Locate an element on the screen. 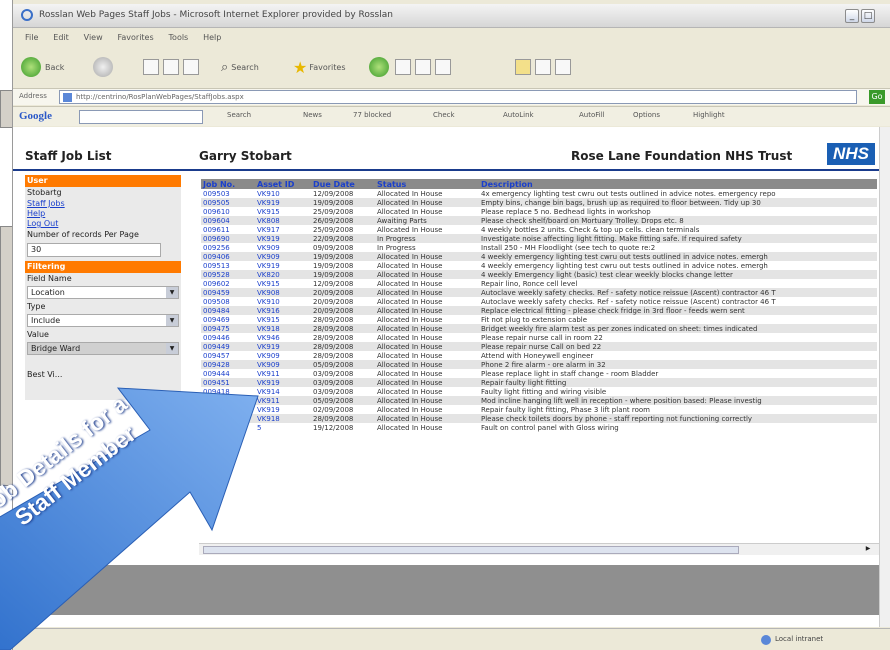 Image resolution: width=890 pixels, height=650 pixels. menu-favorites: Favorites is located at coordinates (136, 37).